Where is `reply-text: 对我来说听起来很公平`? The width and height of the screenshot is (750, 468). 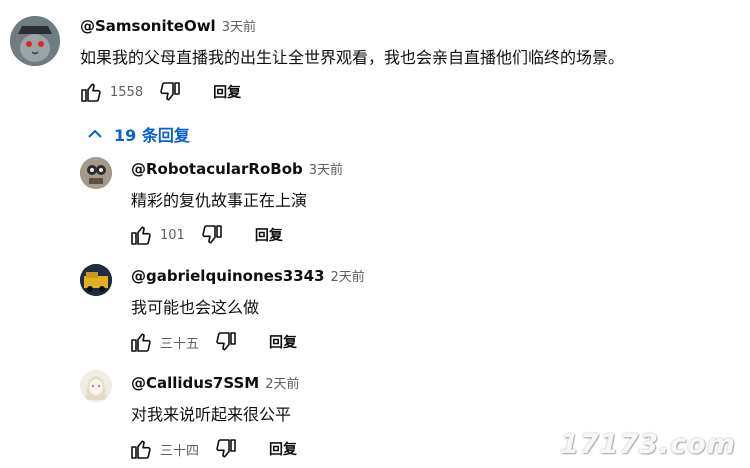
reply-text: 对我来说听起来很公平 is located at coordinates (211, 414).